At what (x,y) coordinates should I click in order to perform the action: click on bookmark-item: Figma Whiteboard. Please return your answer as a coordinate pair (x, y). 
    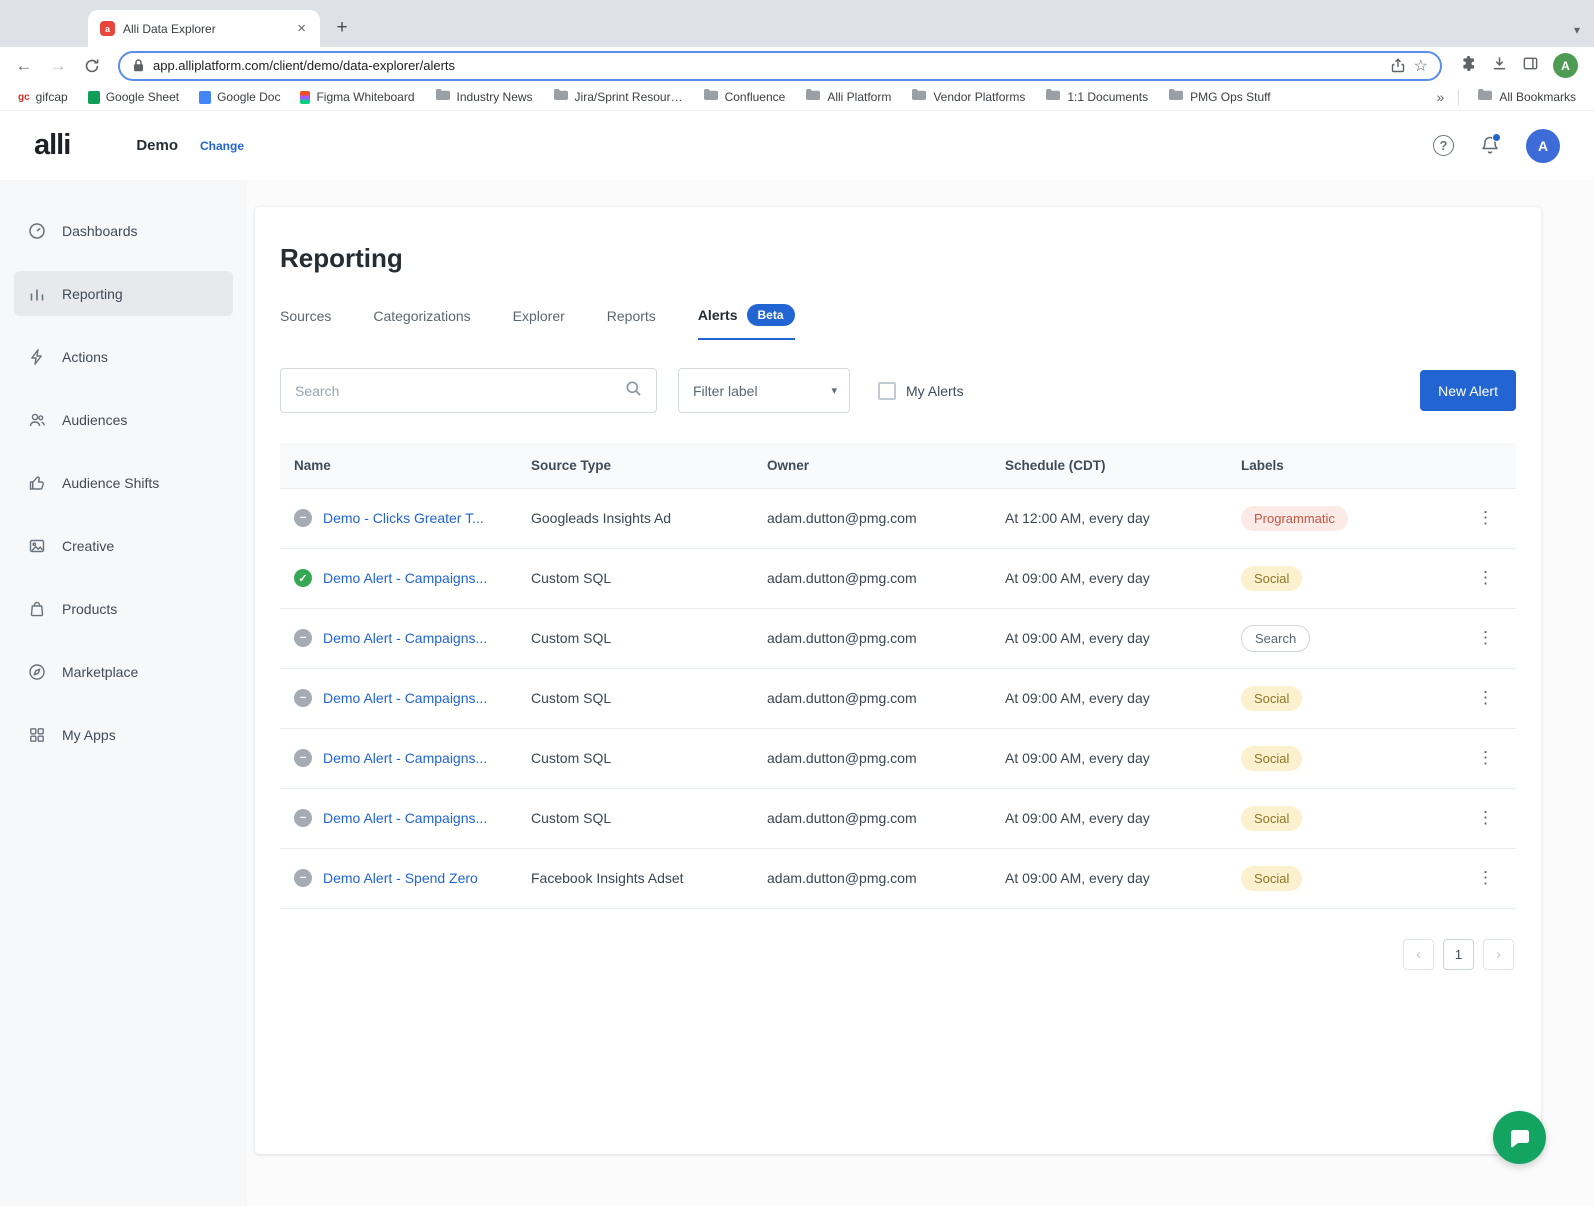
    Looking at the image, I should click on (357, 97).